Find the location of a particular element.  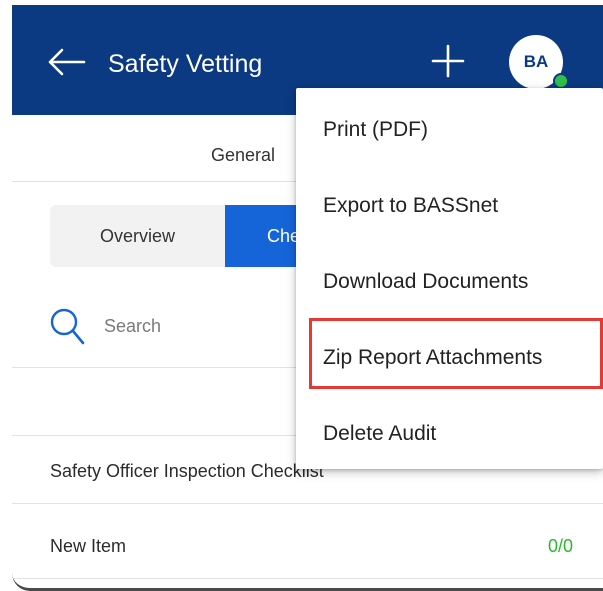

page-title: Safety Vetting is located at coordinates (185, 64).